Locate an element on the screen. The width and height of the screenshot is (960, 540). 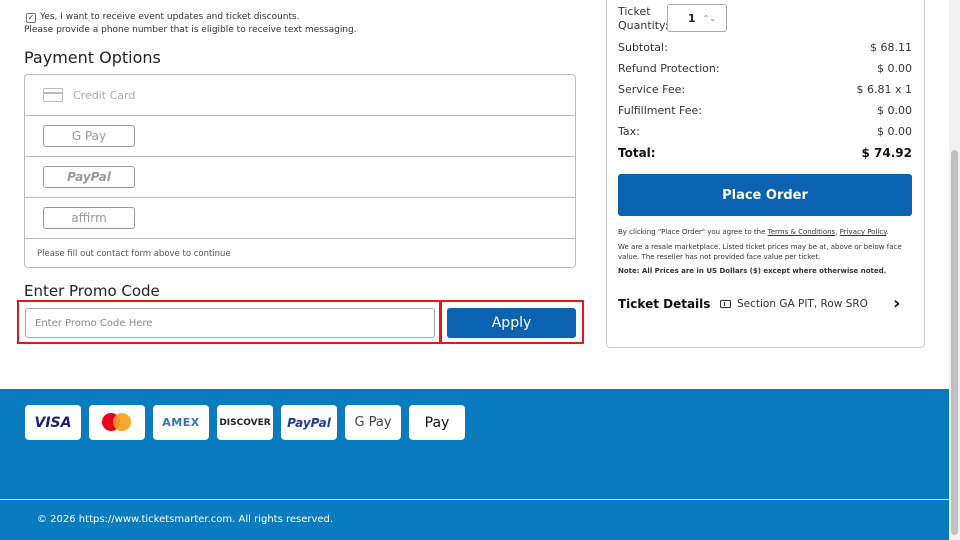
quantity-value: 1 is located at coordinates (692, 18).